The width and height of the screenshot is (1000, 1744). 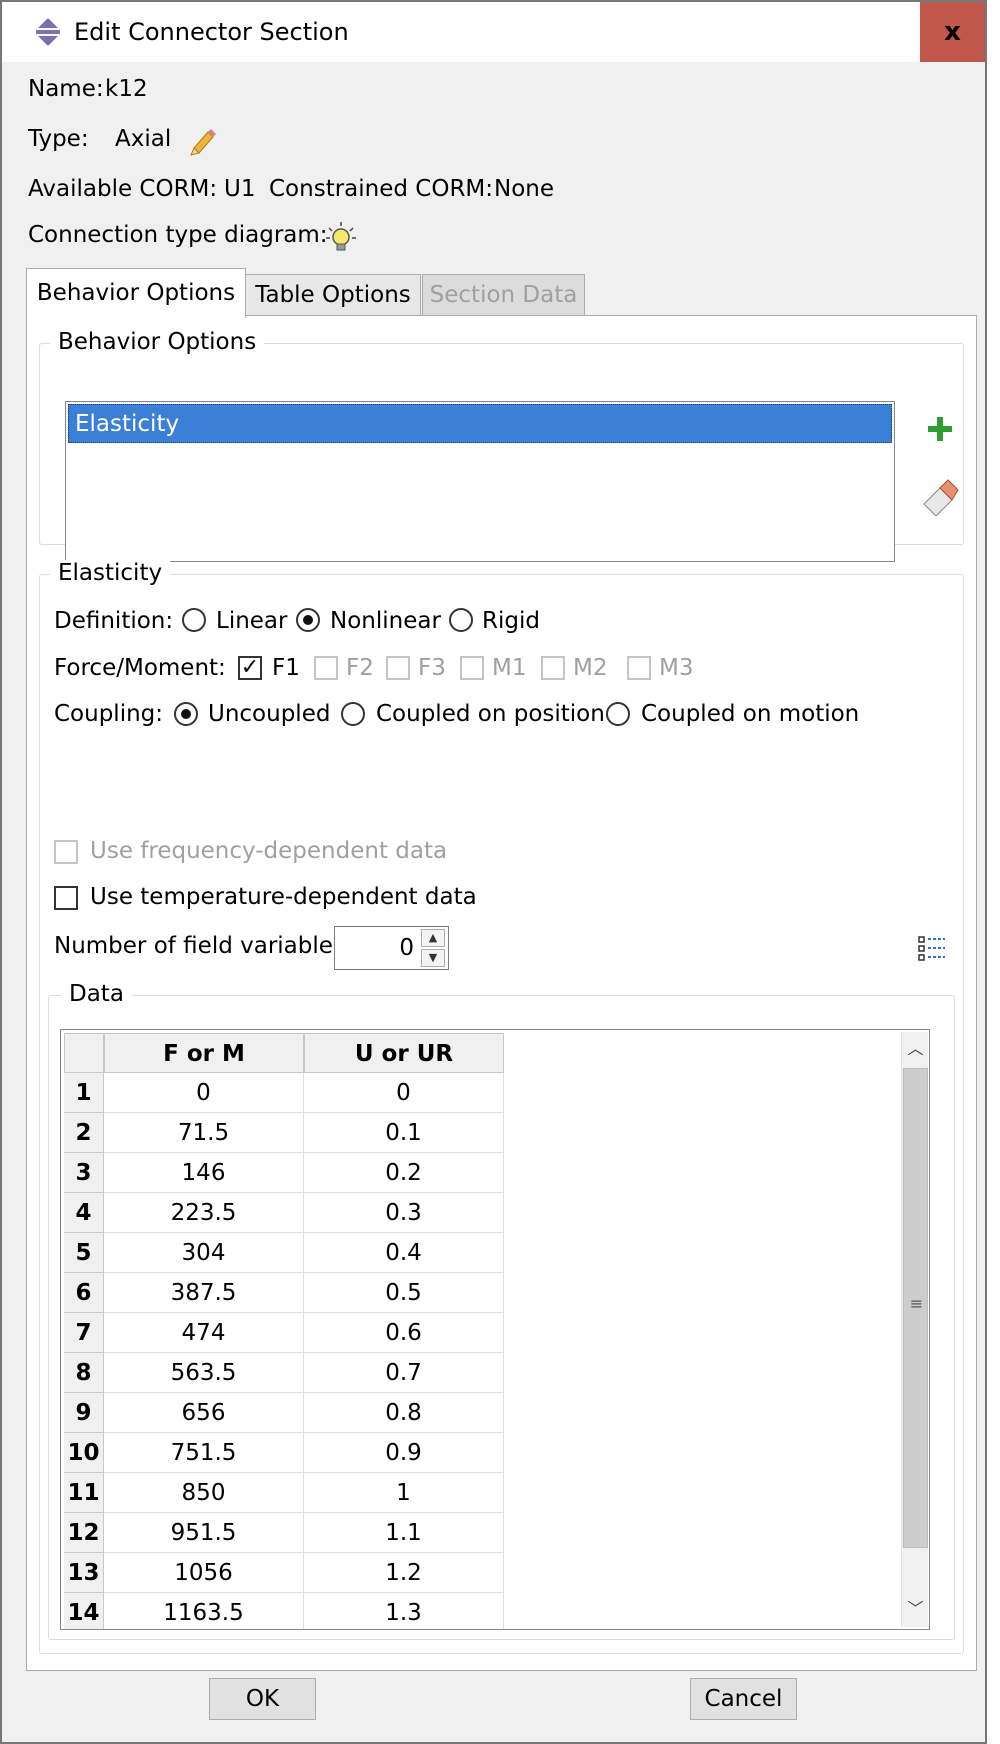 What do you see at coordinates (204, 1611) in the screenshot?
I see `cell-f-or-m: 1163.5` at bounding box center [204, 1611].